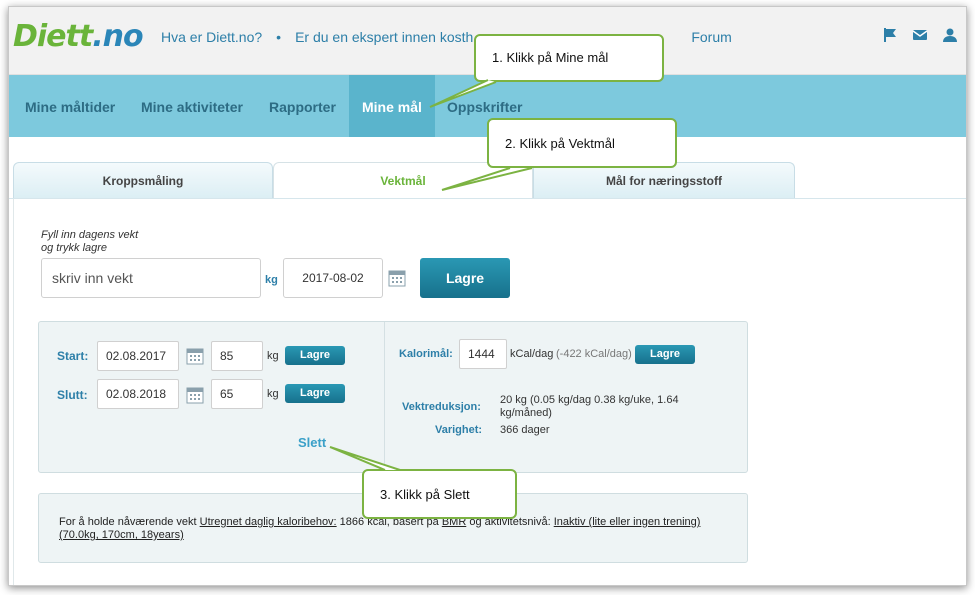  What do you see at coordinates (384, 37) in the screenshot?
I see `top-nav-link-expert: Er du en ekspert innen kosth` at bounding box center [384, 37].